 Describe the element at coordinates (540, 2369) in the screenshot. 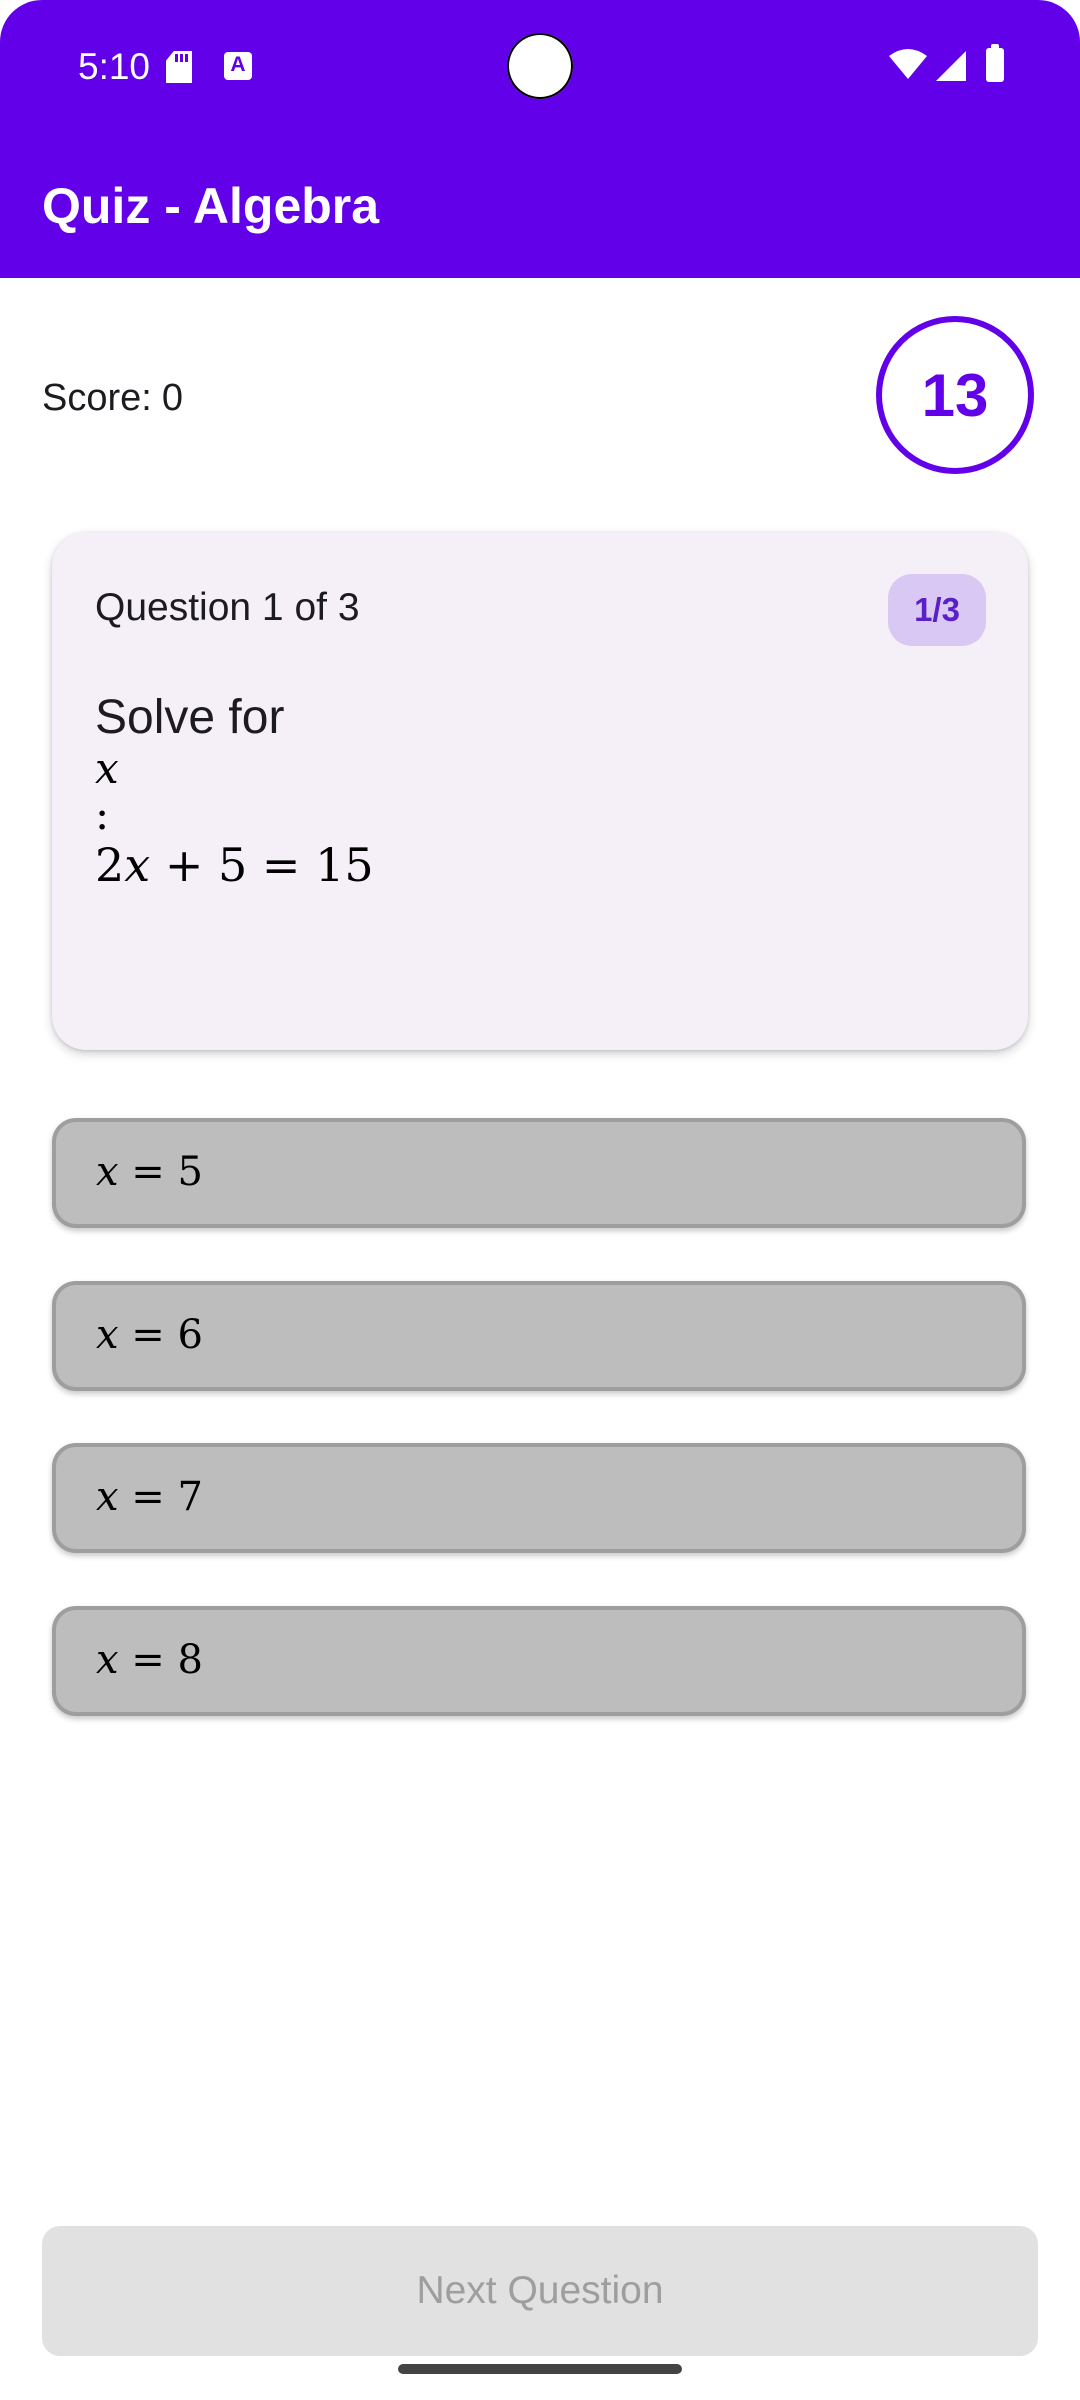

I see `home-indicator` at that location.